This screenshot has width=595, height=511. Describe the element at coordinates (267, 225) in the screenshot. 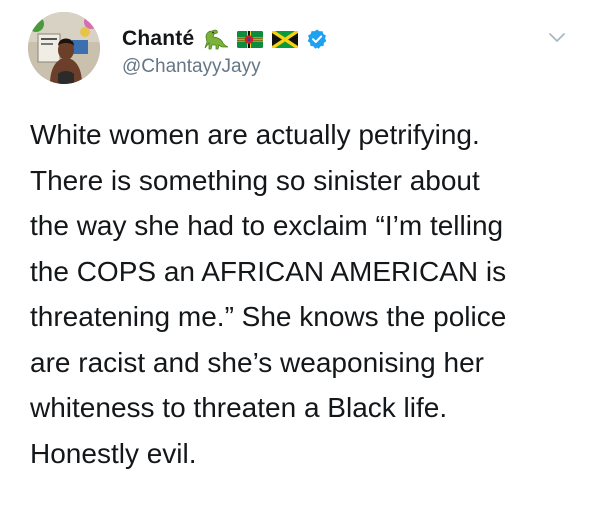

I see `tweet-text-line: the way she had to exclaim “I’m telling` at that location.